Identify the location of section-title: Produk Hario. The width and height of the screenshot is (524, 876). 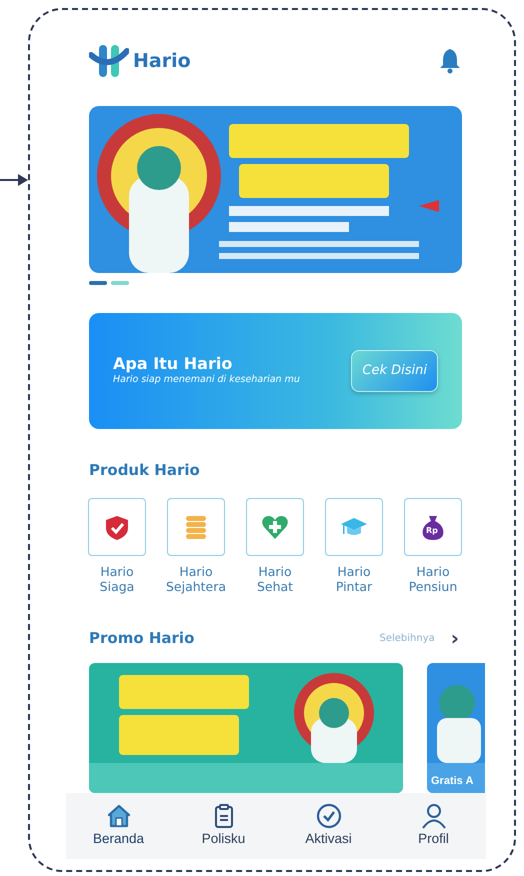
(145, 470).